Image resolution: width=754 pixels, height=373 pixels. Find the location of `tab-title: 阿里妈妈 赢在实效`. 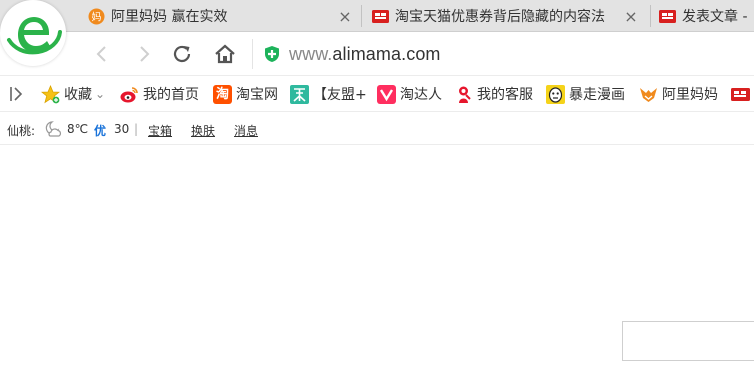

tab-title: 阿里妈妈 赢在实效 is located at coordinates (169, 17).